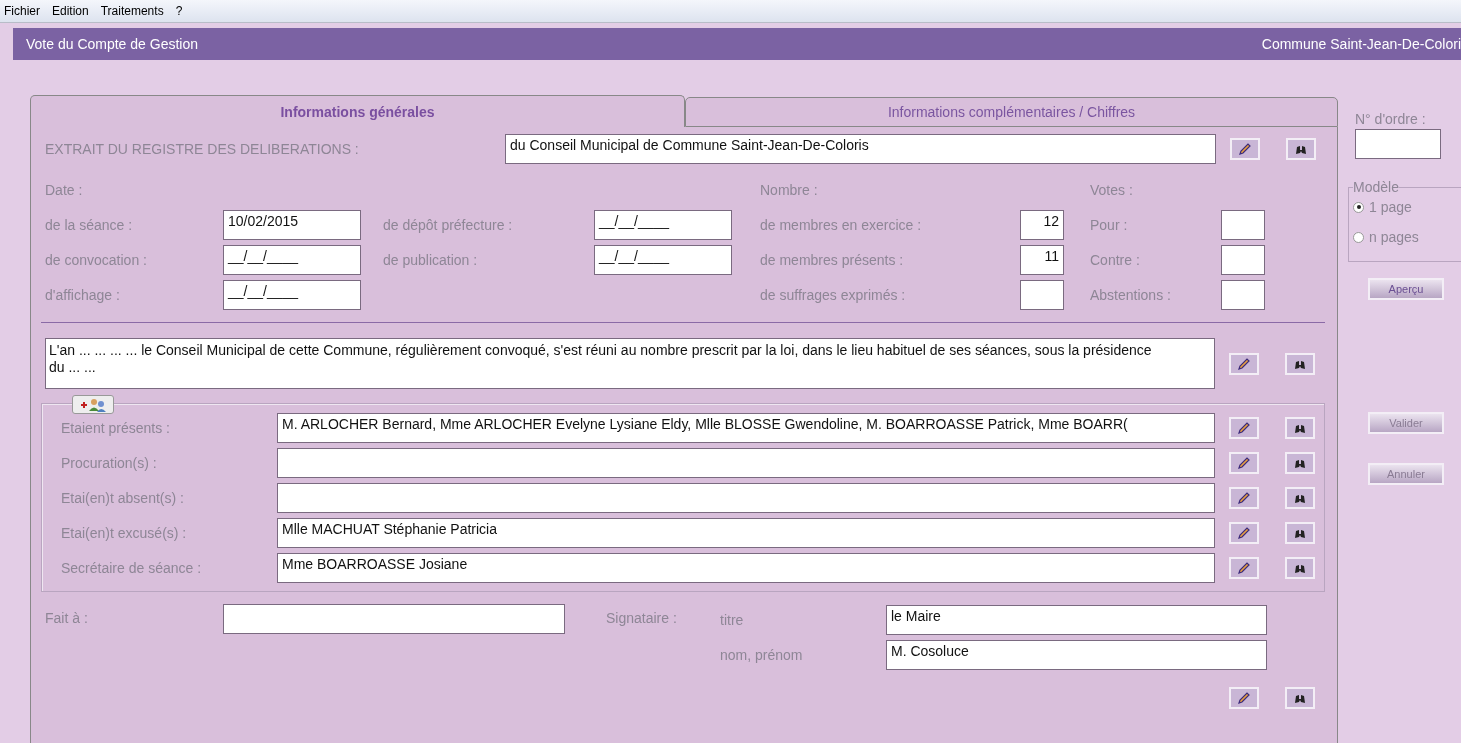 The width and height of the screenshot is (1461, 743). I want to click on menu-item: Fichier, so click(22, 11).